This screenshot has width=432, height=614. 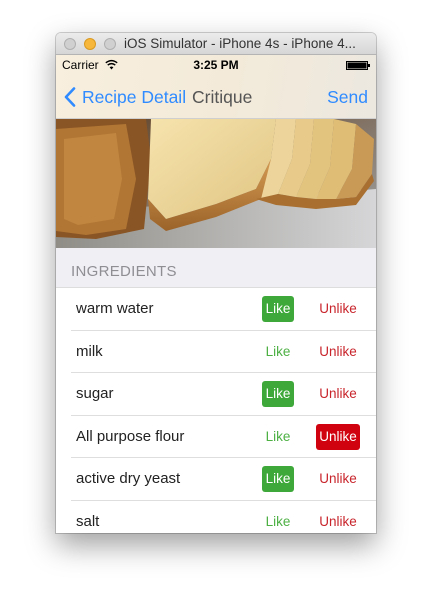 I want to click on navigation-bar: Recipe Detail Critique Send, so click(x=216, y=97).